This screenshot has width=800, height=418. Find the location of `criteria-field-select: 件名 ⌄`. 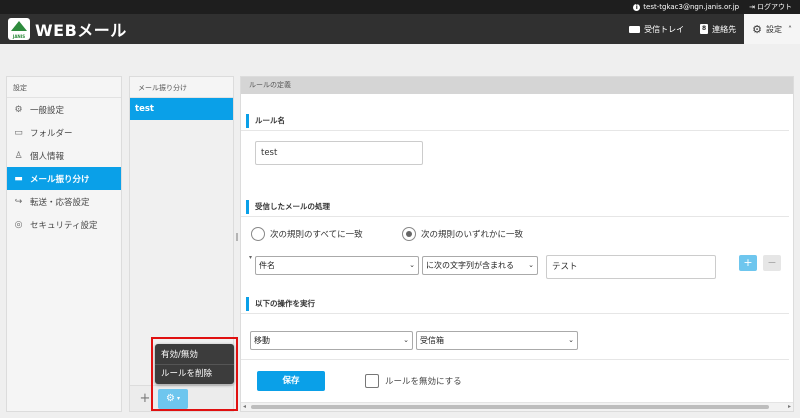

criteria-field-select: 件名 ⌄ is located at coordinates (337, 265).